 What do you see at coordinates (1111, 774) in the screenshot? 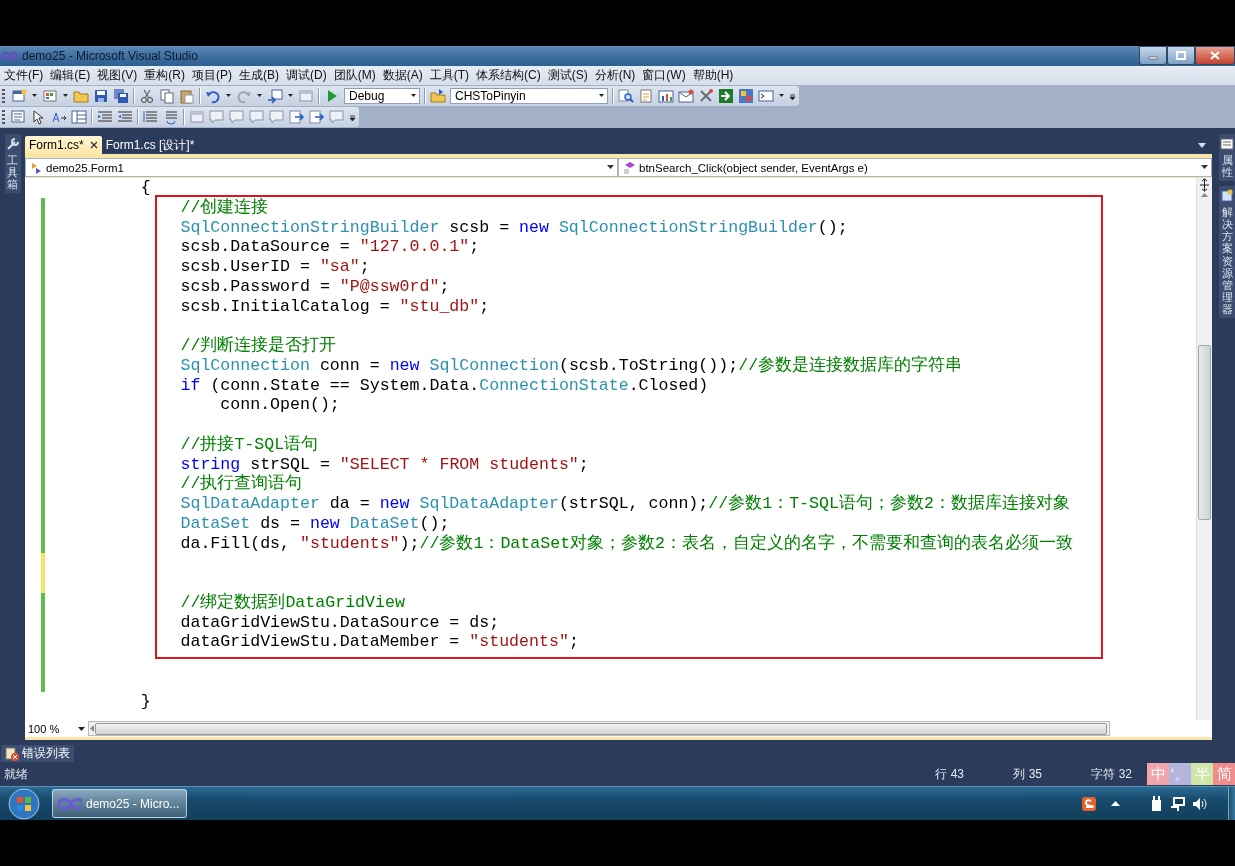
I see `char-indicator: 字符 32` at bounding box center [1111, 774].